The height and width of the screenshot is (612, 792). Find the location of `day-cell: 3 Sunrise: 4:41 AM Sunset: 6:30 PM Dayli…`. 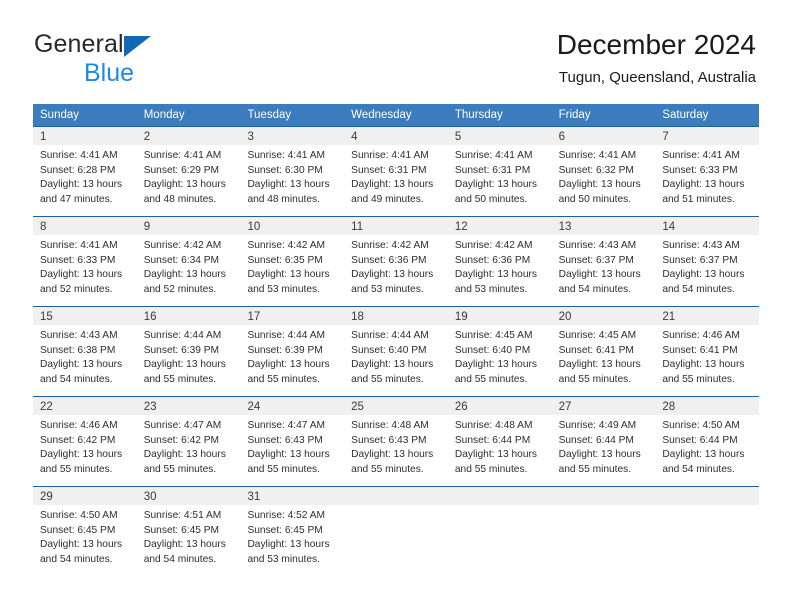

day-cell: 3 Sunrise: 4:41 AM Sunset: 6:30 PM Dayli… is located at coordinates (292, 171).